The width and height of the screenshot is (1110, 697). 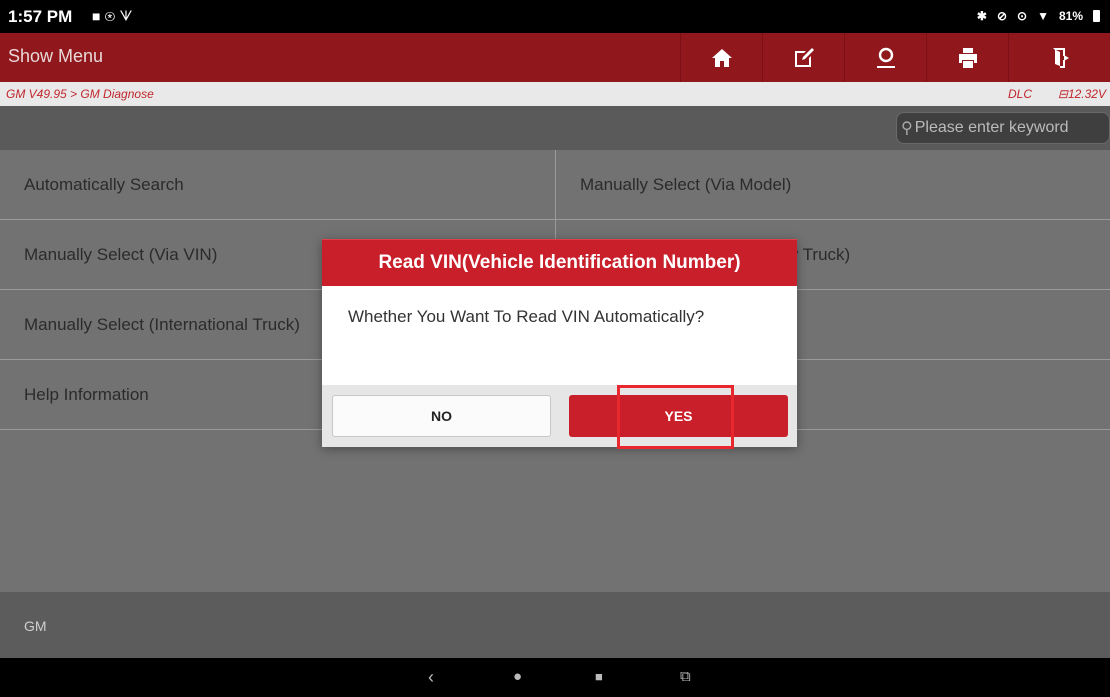 What do you see at coordinates (678, 416) in the screenshot?
I see `yes-button: YES` at bounding box center [678, 416].